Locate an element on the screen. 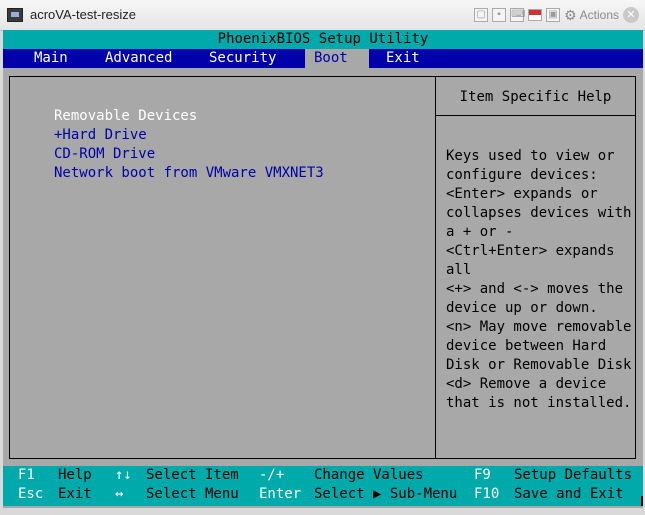  gear-icon: ⚙ is located at coordinates (570, 14).